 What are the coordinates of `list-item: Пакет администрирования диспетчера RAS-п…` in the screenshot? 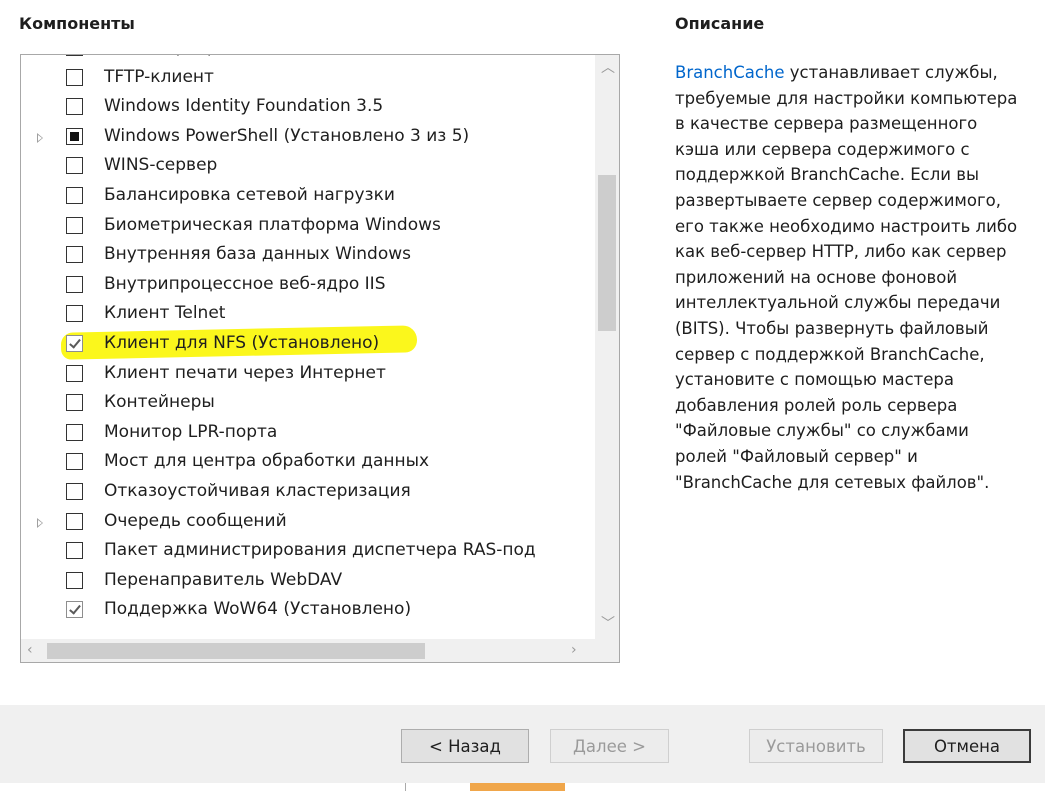 It's located at (308, 552).